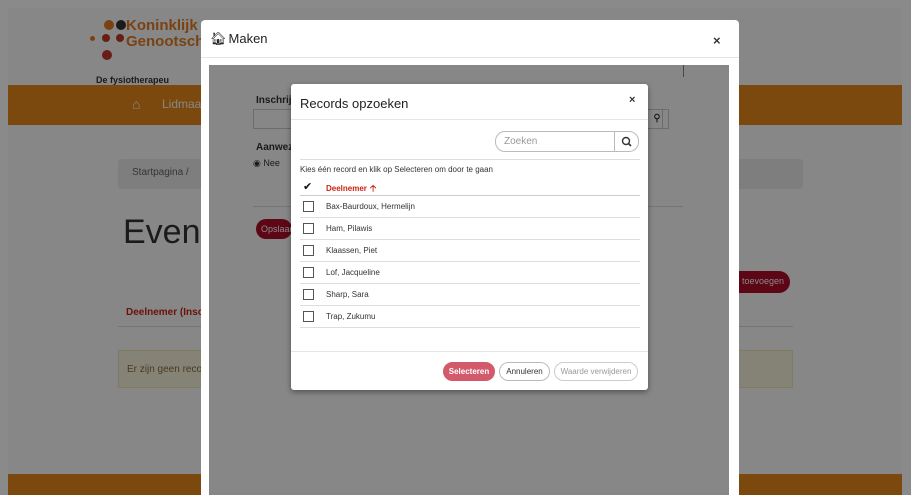 Image resolution: width=911 pixels, height=495 pixels. I want to click on lookup-header: Records opzoeken ×, so click(469, 102).